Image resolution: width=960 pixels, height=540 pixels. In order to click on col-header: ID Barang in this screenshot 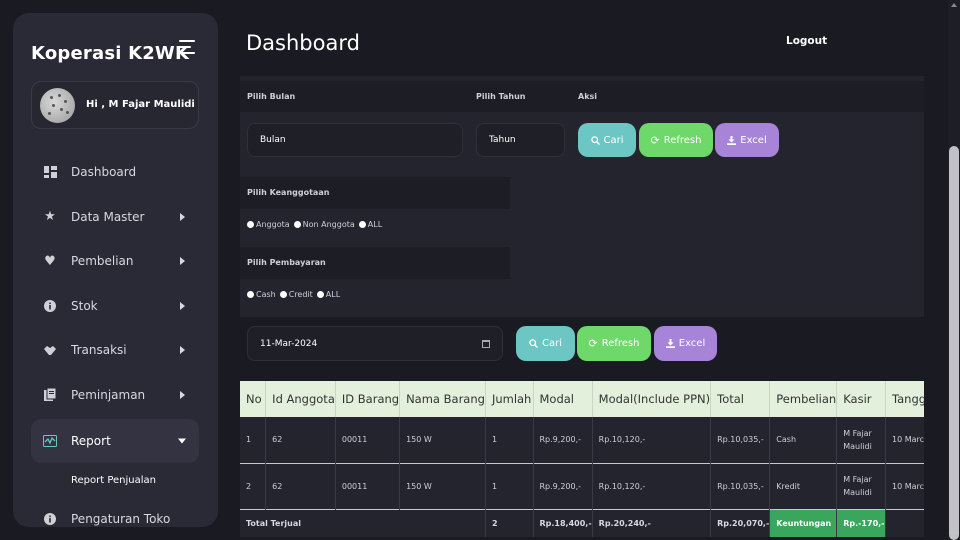, I will do `click(368, 399)`.